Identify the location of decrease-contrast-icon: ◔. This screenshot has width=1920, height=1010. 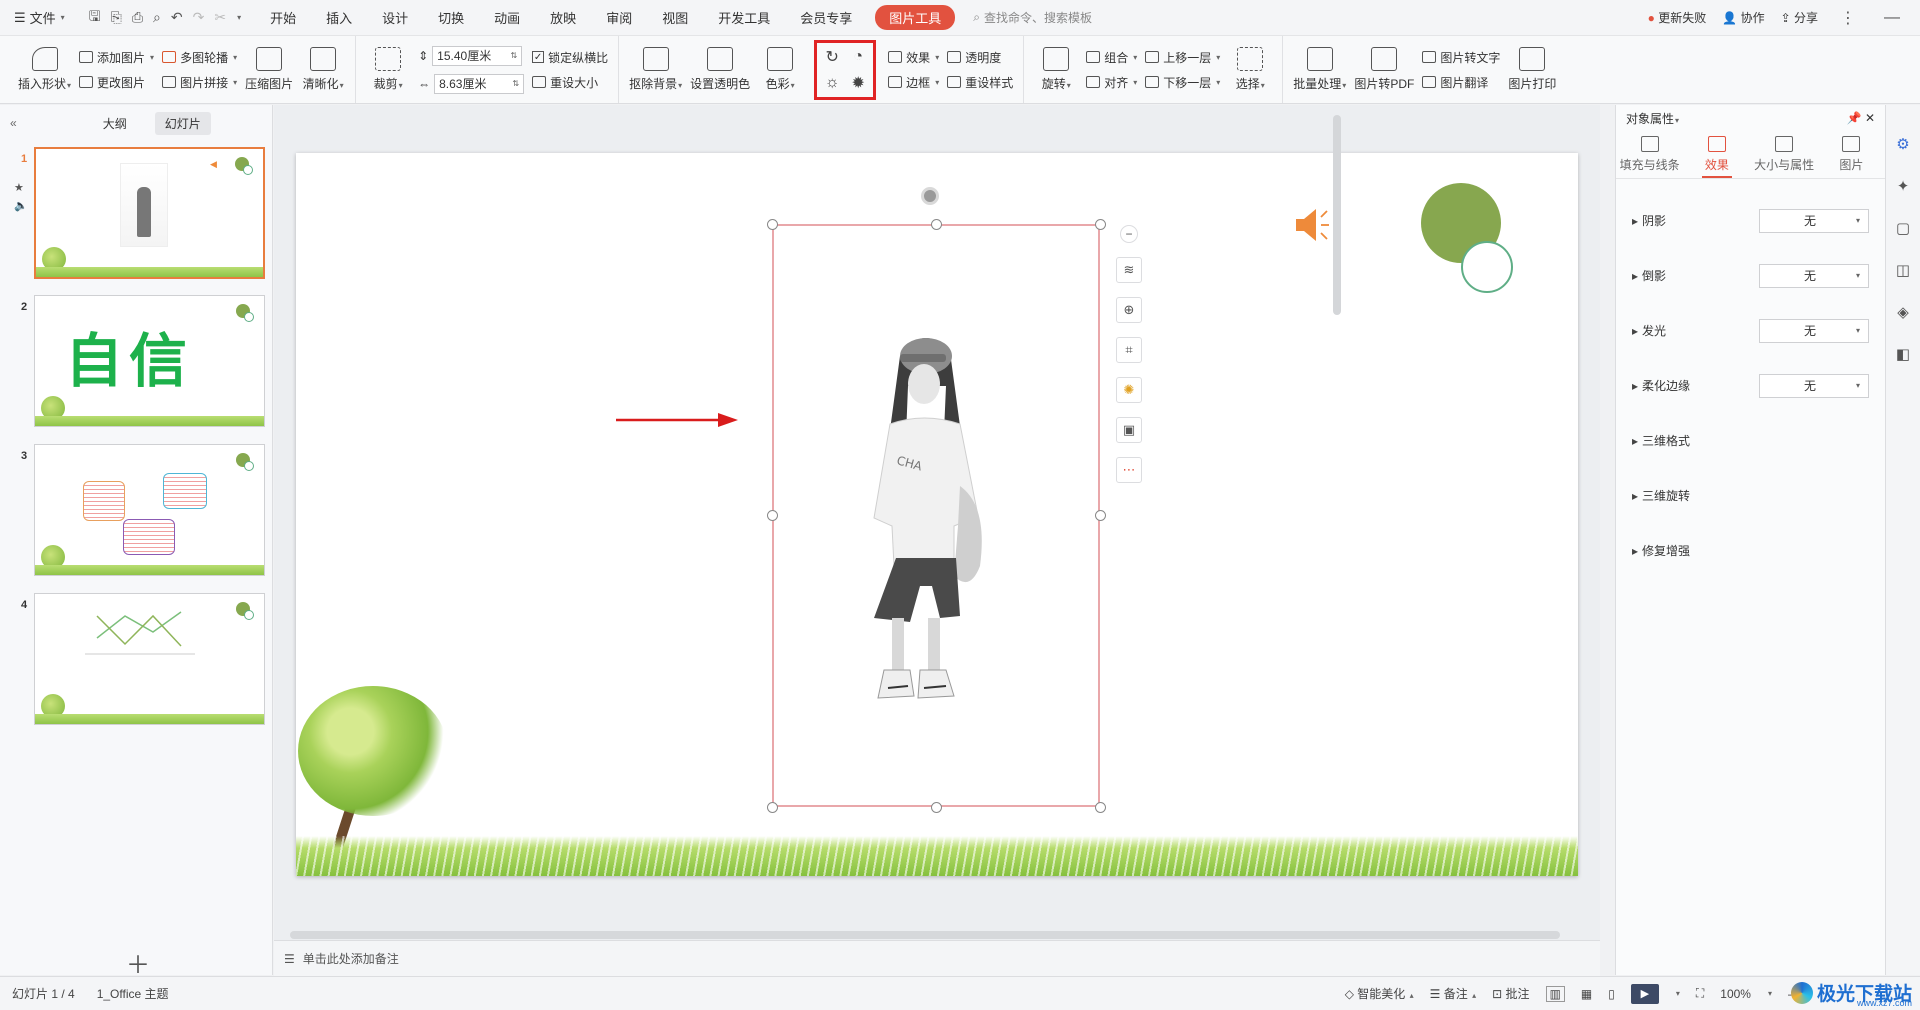
(858, 57).